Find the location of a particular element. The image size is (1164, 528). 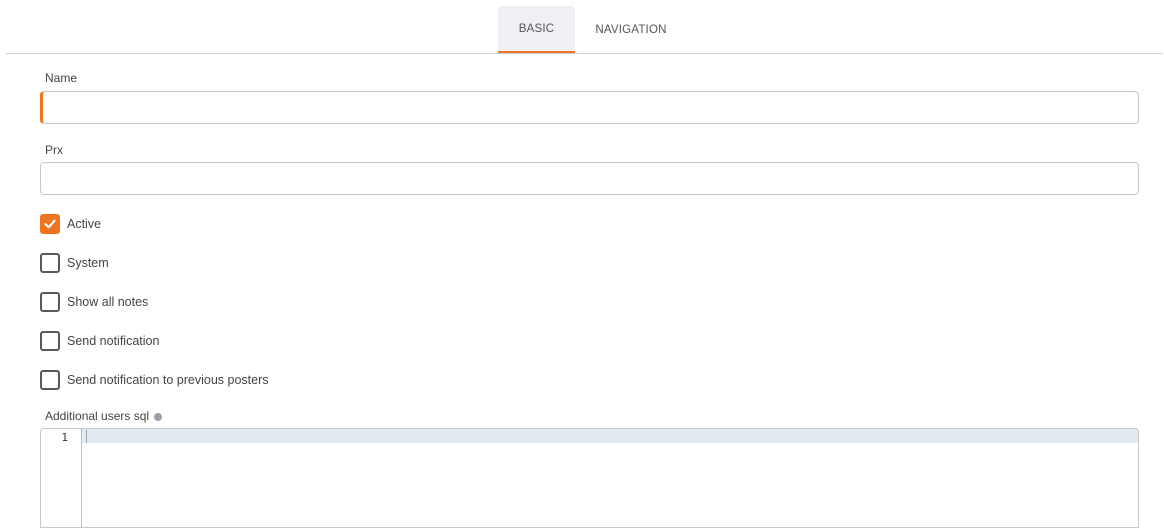

show-all-notes-checkbox-row: Show all notes is located at coordinates (94, 302).